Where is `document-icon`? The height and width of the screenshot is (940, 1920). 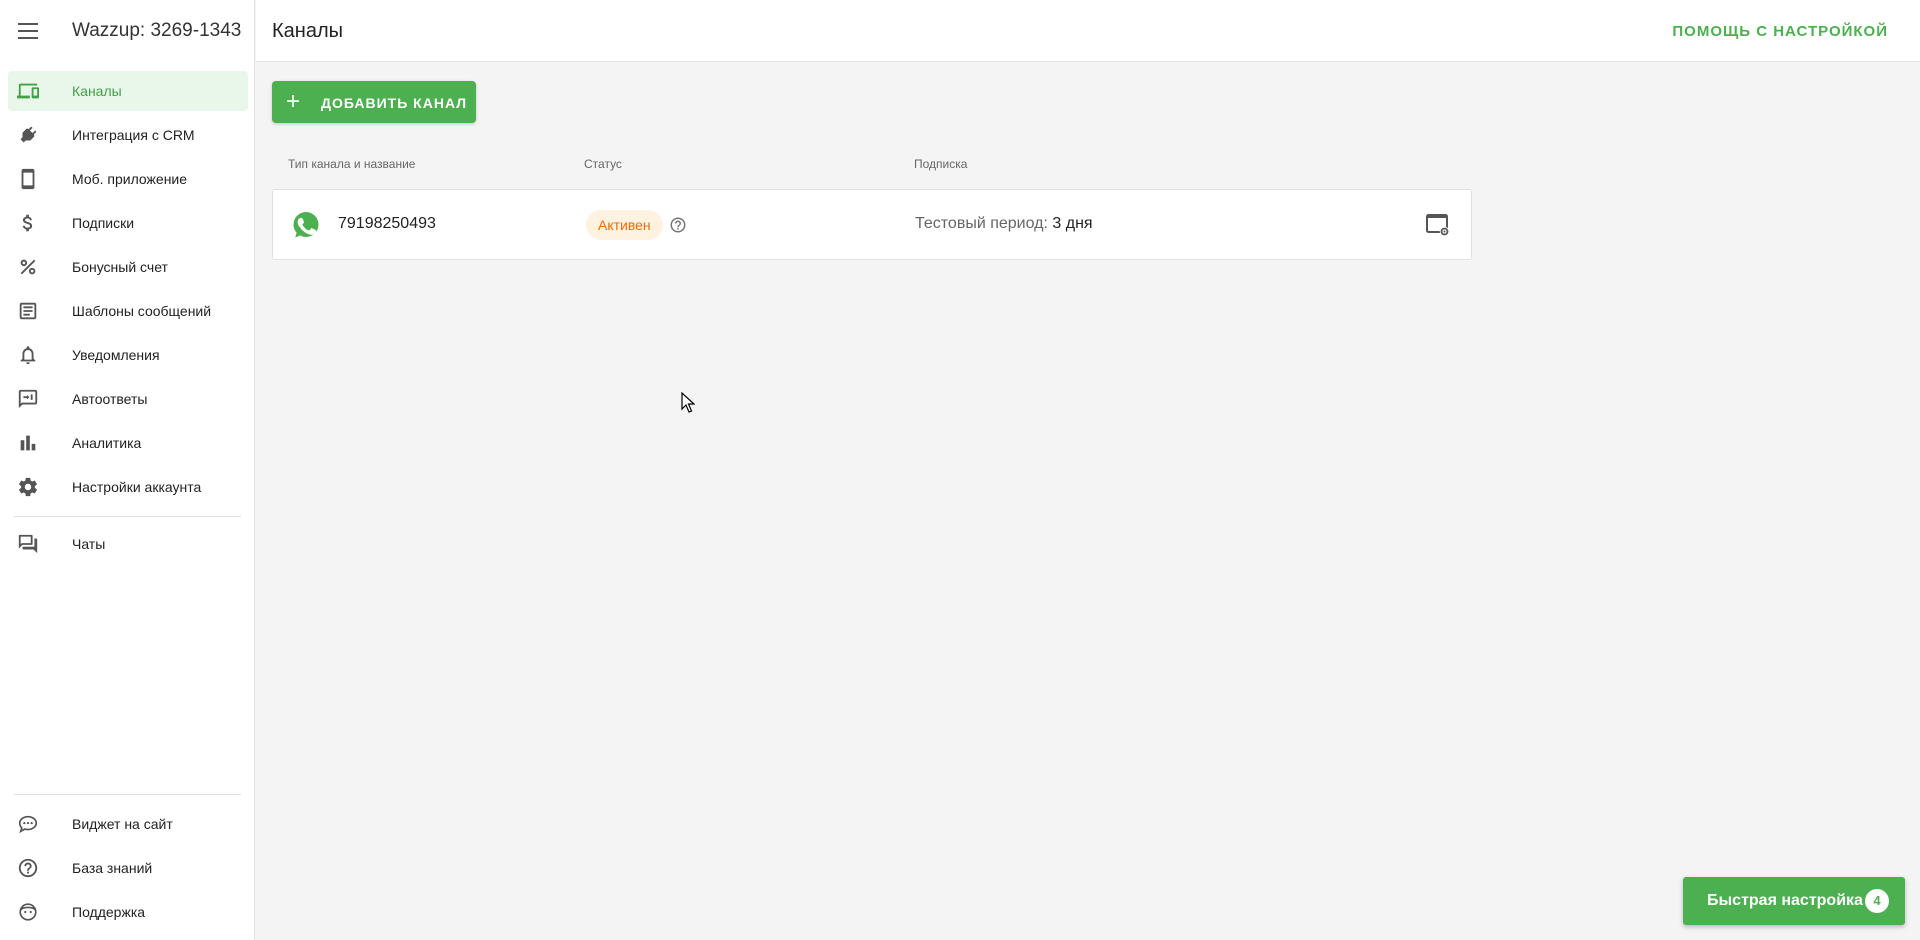
document-icon is located at coordinates (28, 311).